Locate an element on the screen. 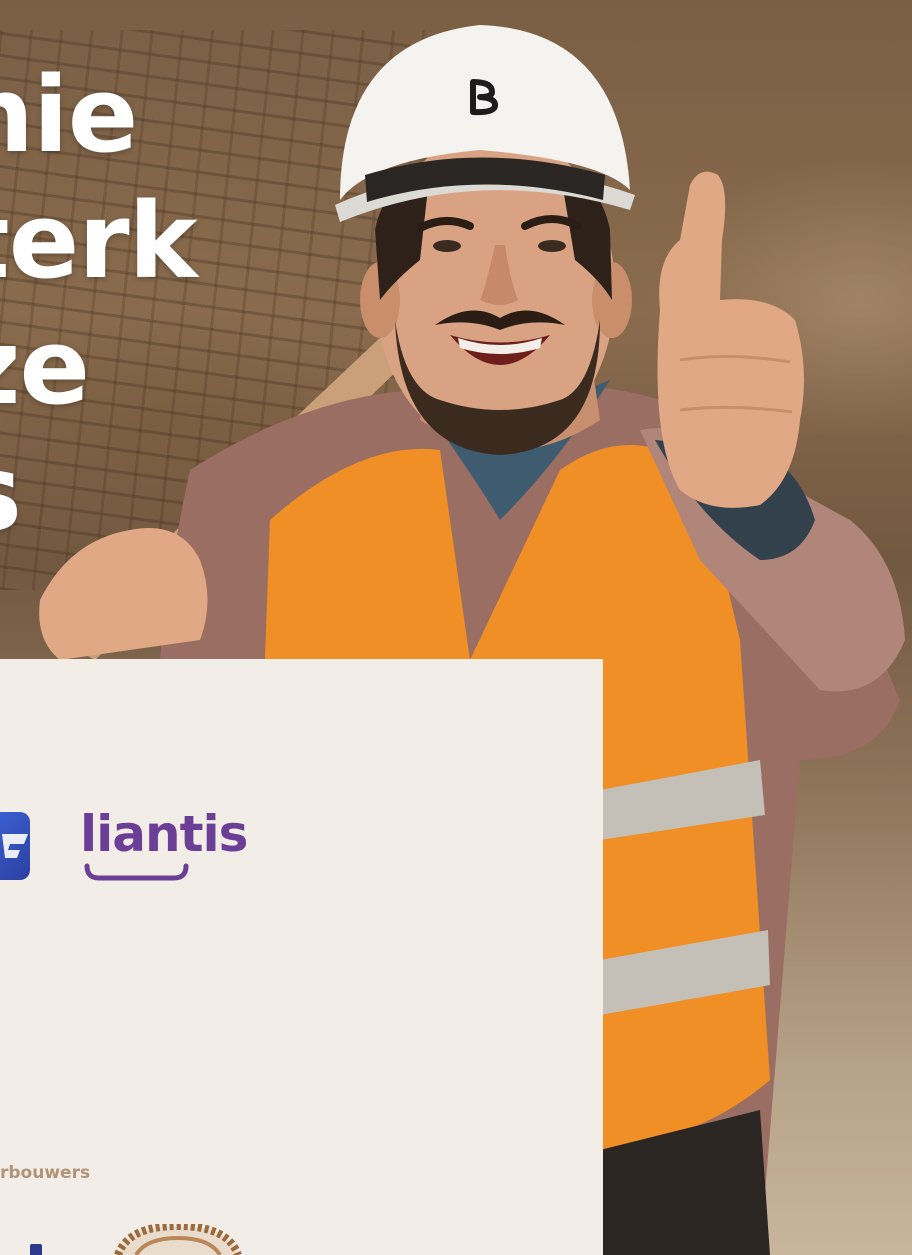 The image size is (912, 1255). caption-text: rbouwers is located at coordinates (45, 1173).